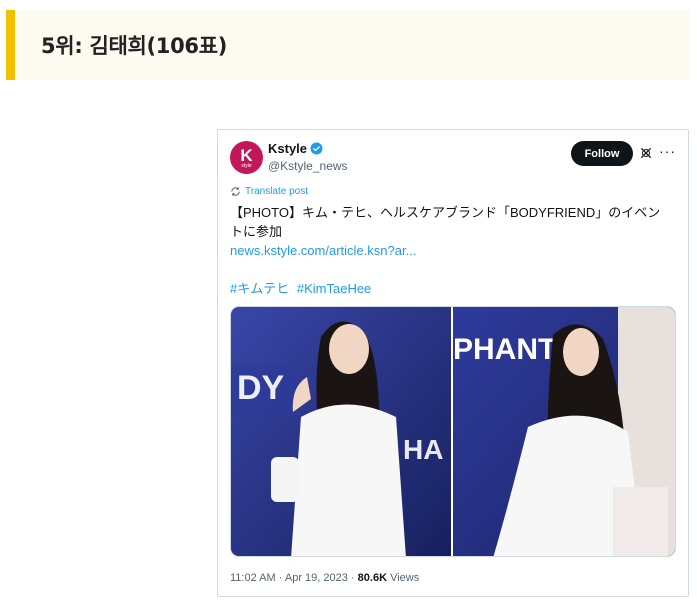 The height and width of the screenshot is (605, 697). I want to click on translate-label: Translate post, so click(276, 191).